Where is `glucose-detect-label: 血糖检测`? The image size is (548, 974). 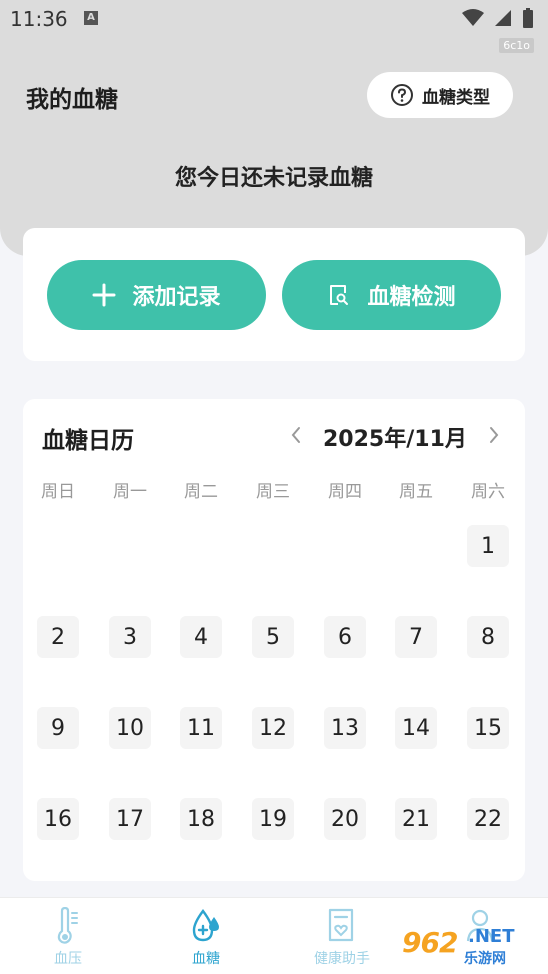
glucose-detect-label: 血糖检测 is located at coordinates (411, 297).